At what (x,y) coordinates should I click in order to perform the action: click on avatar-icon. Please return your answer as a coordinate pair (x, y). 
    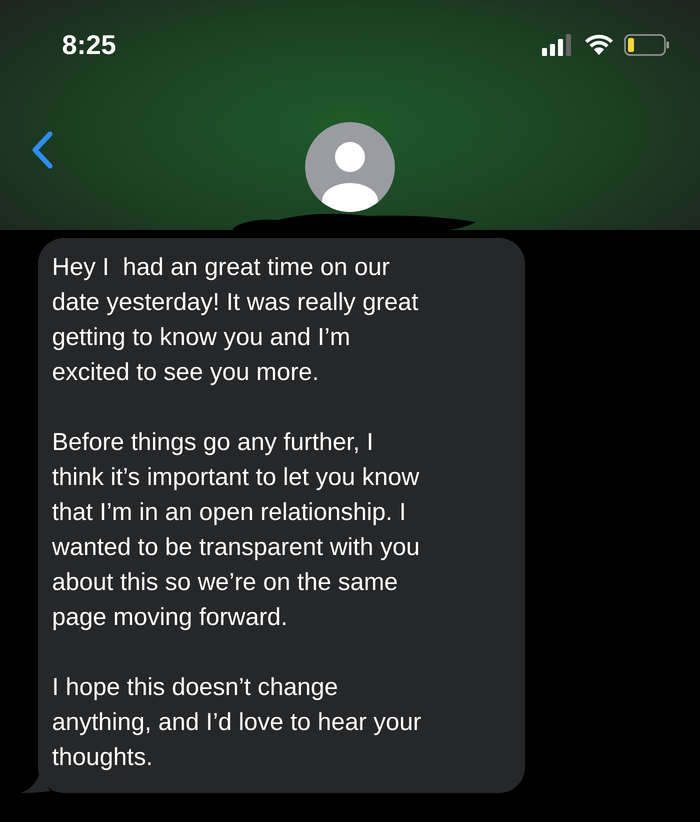
    Looking at the image, I should click on (350, 167).